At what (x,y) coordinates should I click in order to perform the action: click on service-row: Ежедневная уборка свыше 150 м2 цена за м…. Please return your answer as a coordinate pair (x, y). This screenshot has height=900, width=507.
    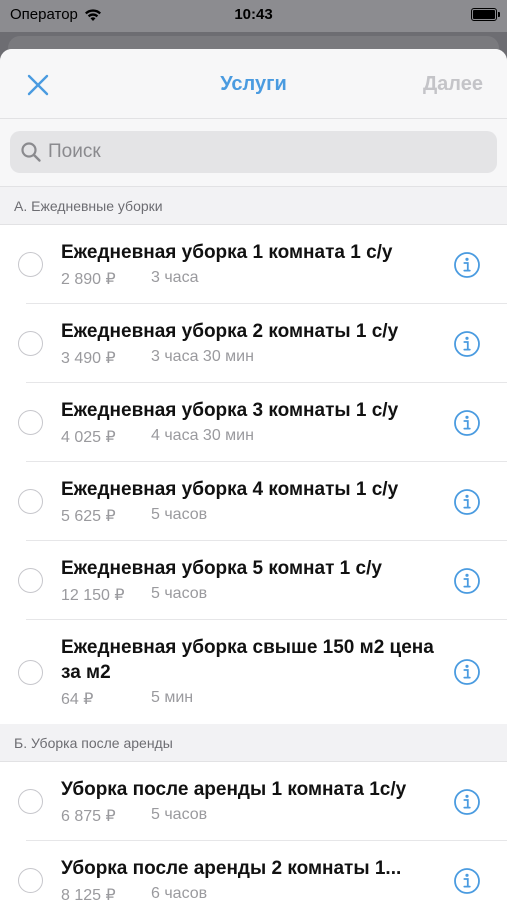
    Looking at the image, I should click on (253, 672).